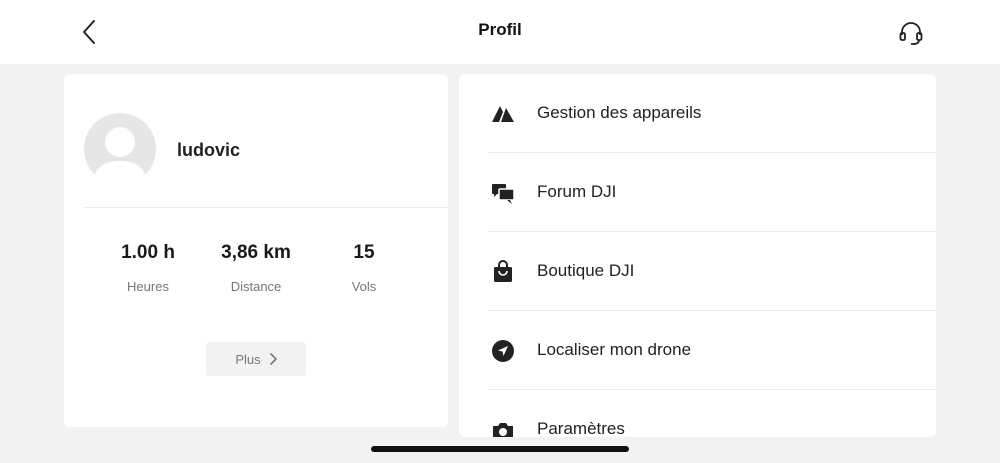 This screenshot has width=1000, height=463. What do you see at coordinates (577, 191) in the screenshot?
I see `menu-item-label: Forum DJI` at bounding box center [577, 191].